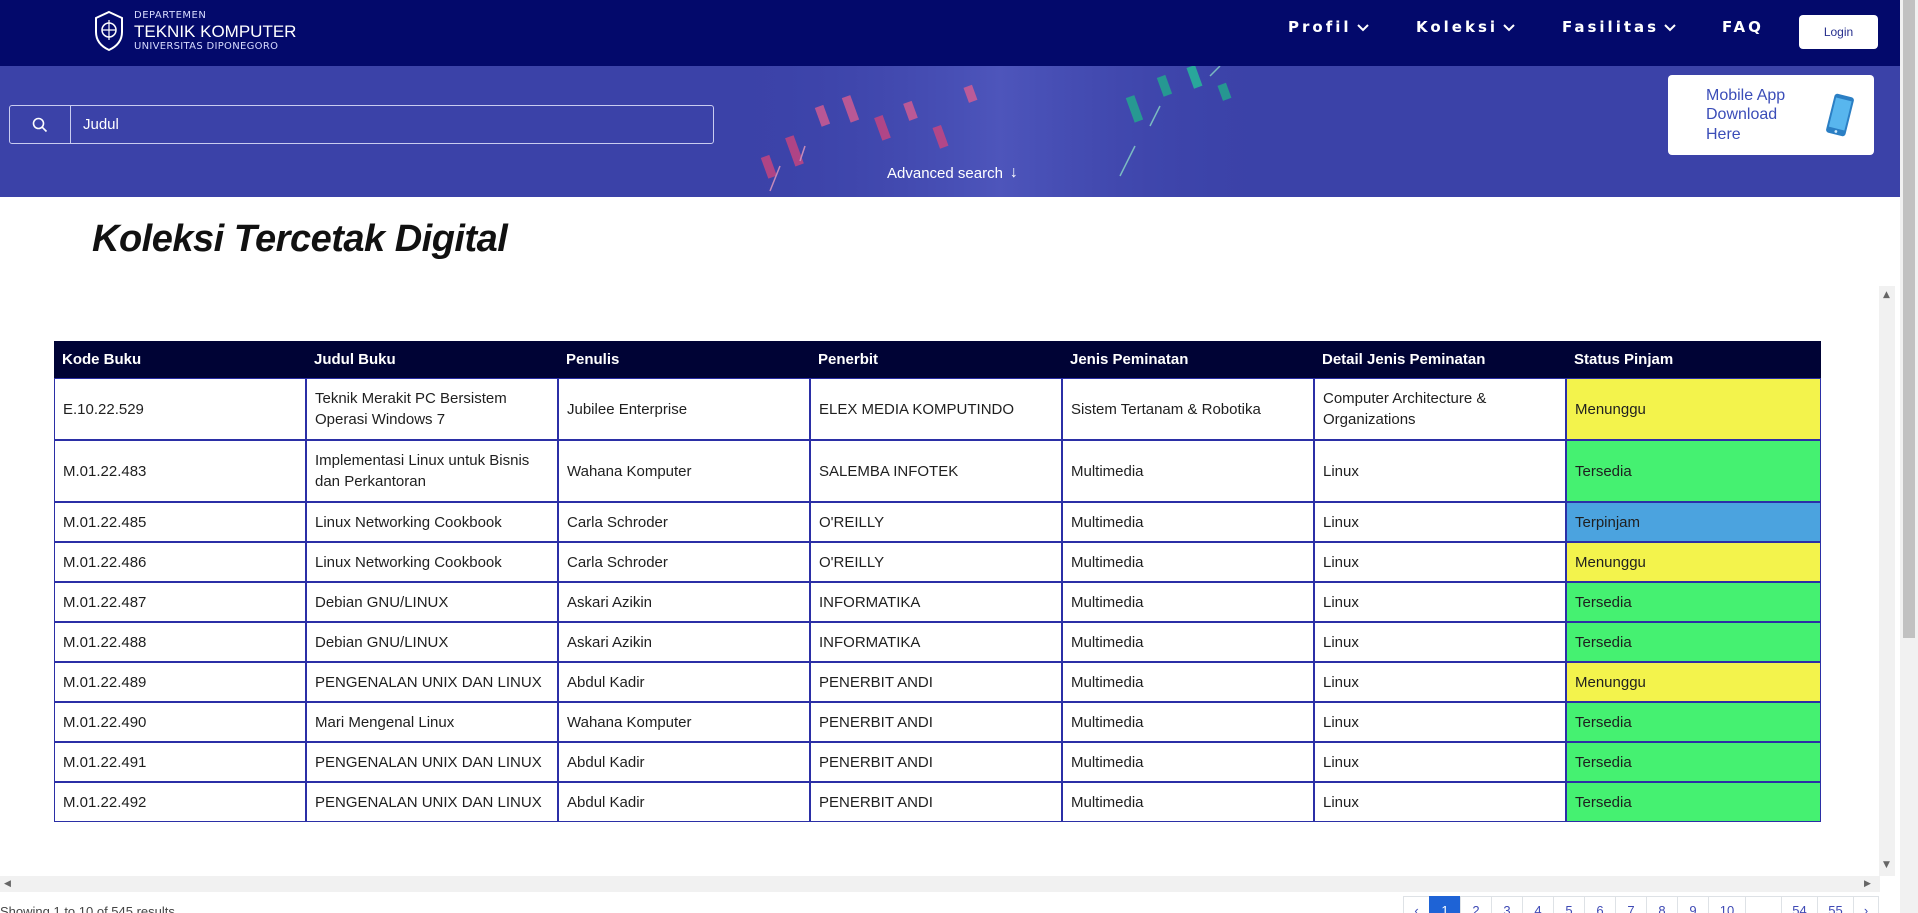  I want to click on table-vertical-scrollbar, so click(1887, 581).